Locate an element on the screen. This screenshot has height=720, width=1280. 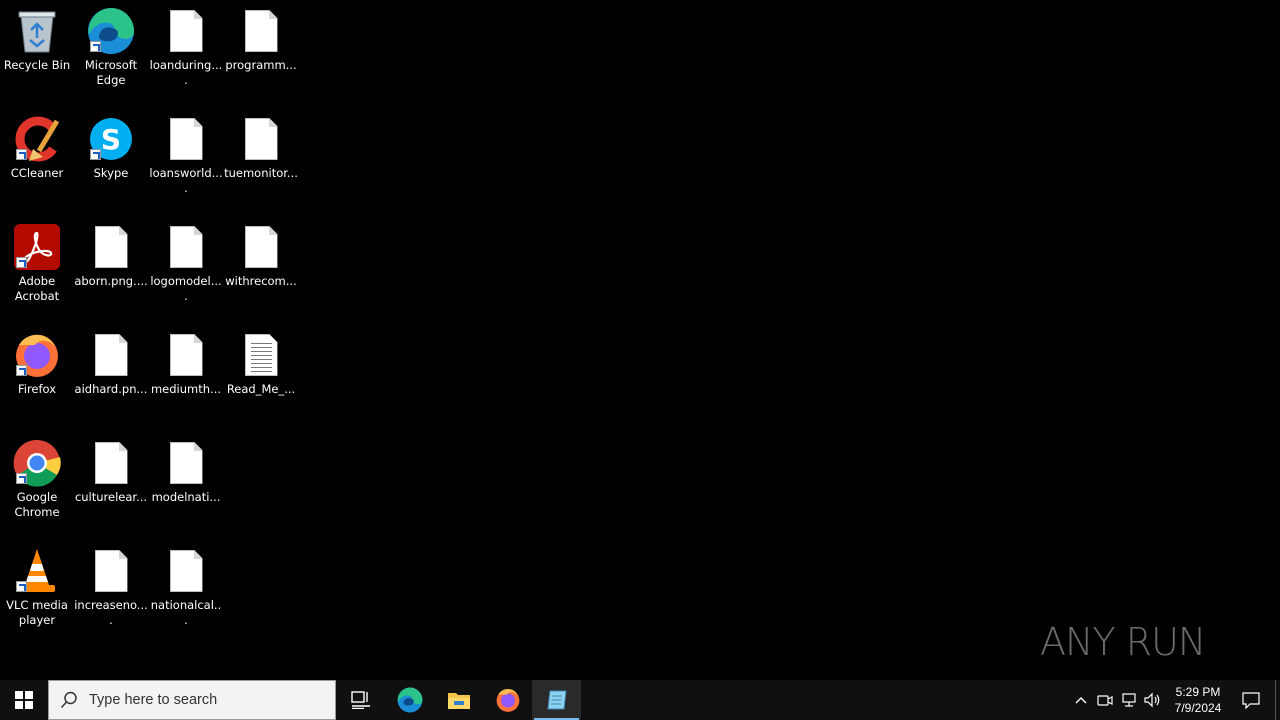
anyrun-watermark: ANY RUN is located at coordinates (1140, 642).